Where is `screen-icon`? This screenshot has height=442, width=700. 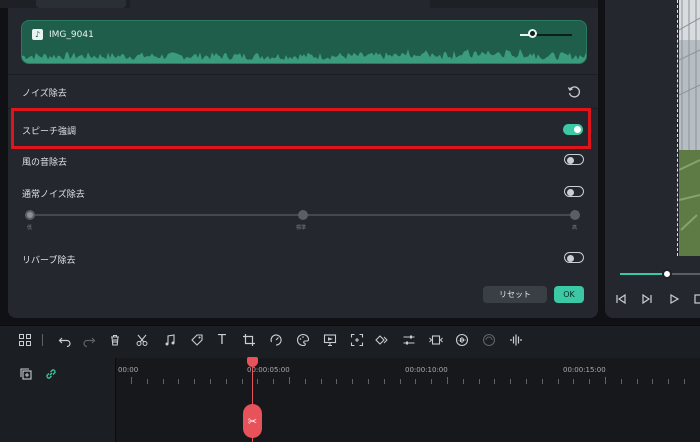 screen-icon is located at coordinates (330, 340).